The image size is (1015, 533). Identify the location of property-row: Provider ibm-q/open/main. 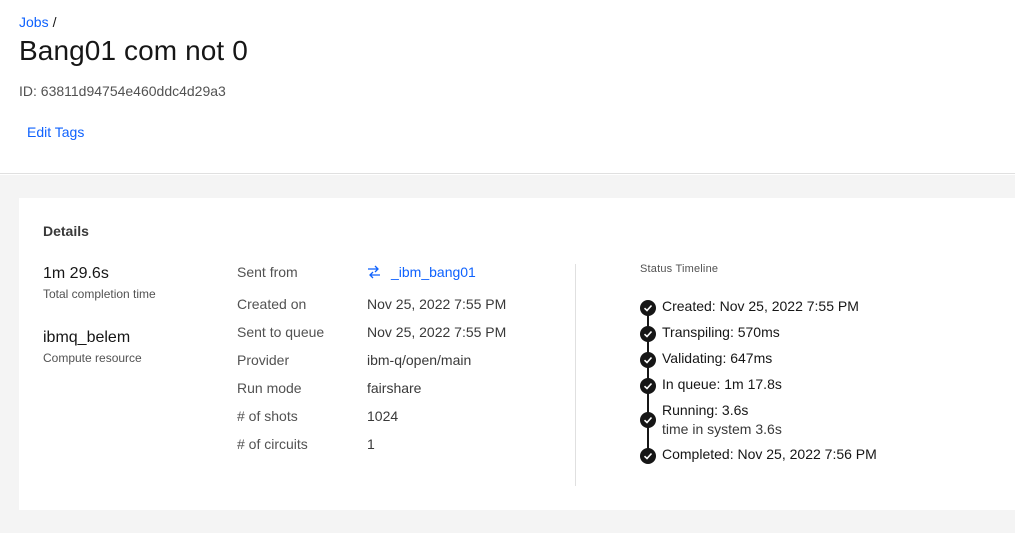
(397, 362).